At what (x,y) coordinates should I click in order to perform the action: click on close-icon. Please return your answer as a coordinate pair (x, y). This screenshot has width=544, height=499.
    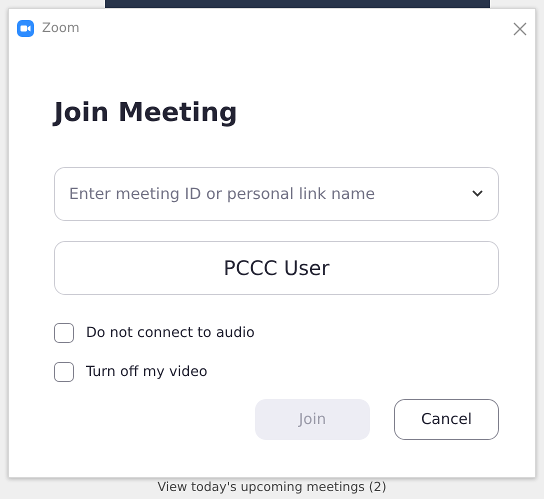
    Looking at the image, I should click on (520, 29).